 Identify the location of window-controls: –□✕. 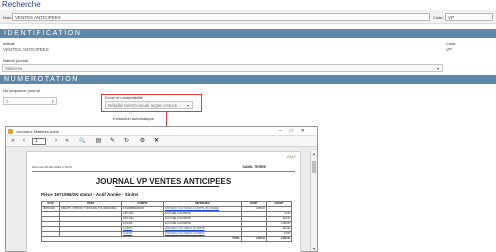
(296, 131).